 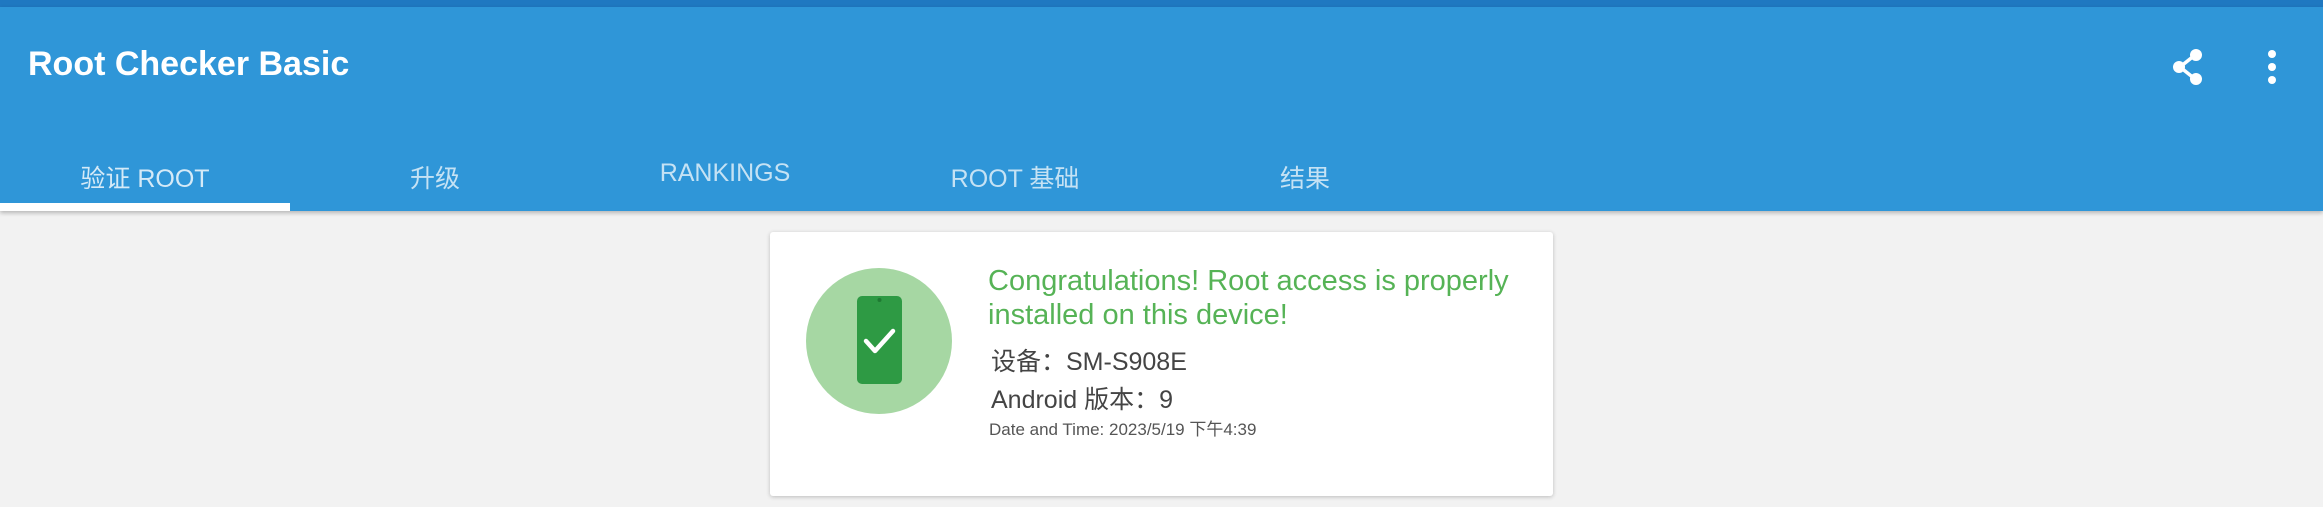 What do you see at coordinates (145, 174) in the screenshot?
I see `tab-verify-root: 验证 ROOT` at bounding box center [145, 174].